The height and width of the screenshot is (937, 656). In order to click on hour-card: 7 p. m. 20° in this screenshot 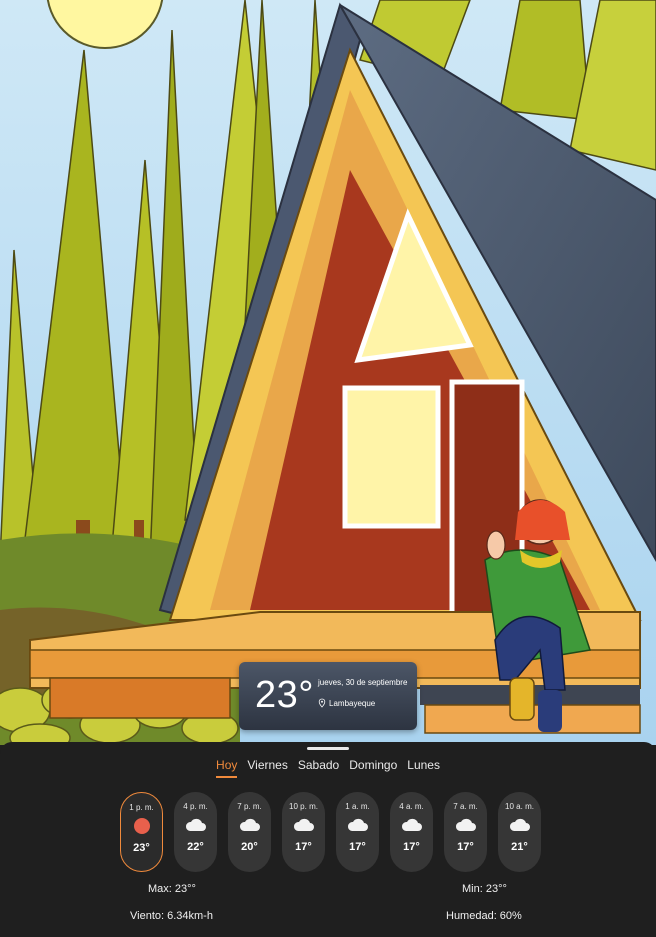, I will do `click(249, 832)`.